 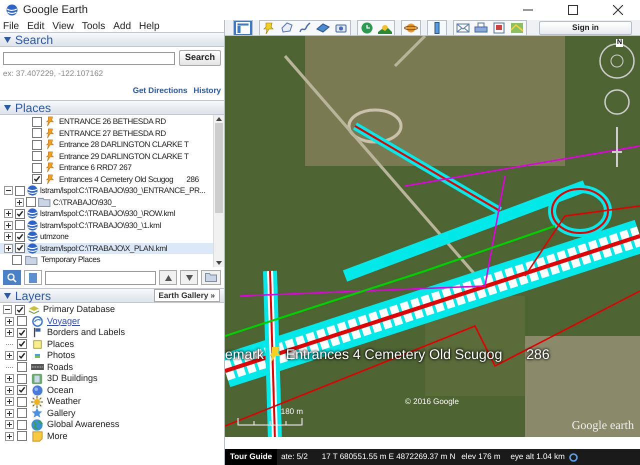 What do you see at coordinates (106, 214) in the screenshot?
I see `place-row: lstram/lspol:C:\TRABAJO\930_\ROW.kml` at bounding box center [106, 214].